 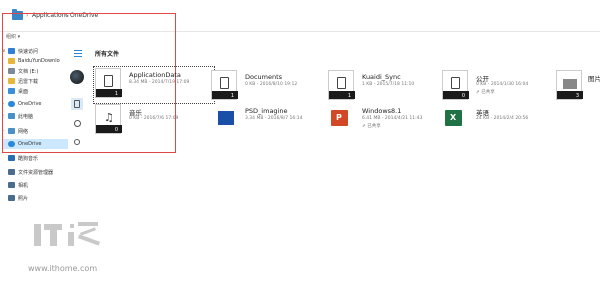 I want to click on document-icon, so click(x=77, y=104).